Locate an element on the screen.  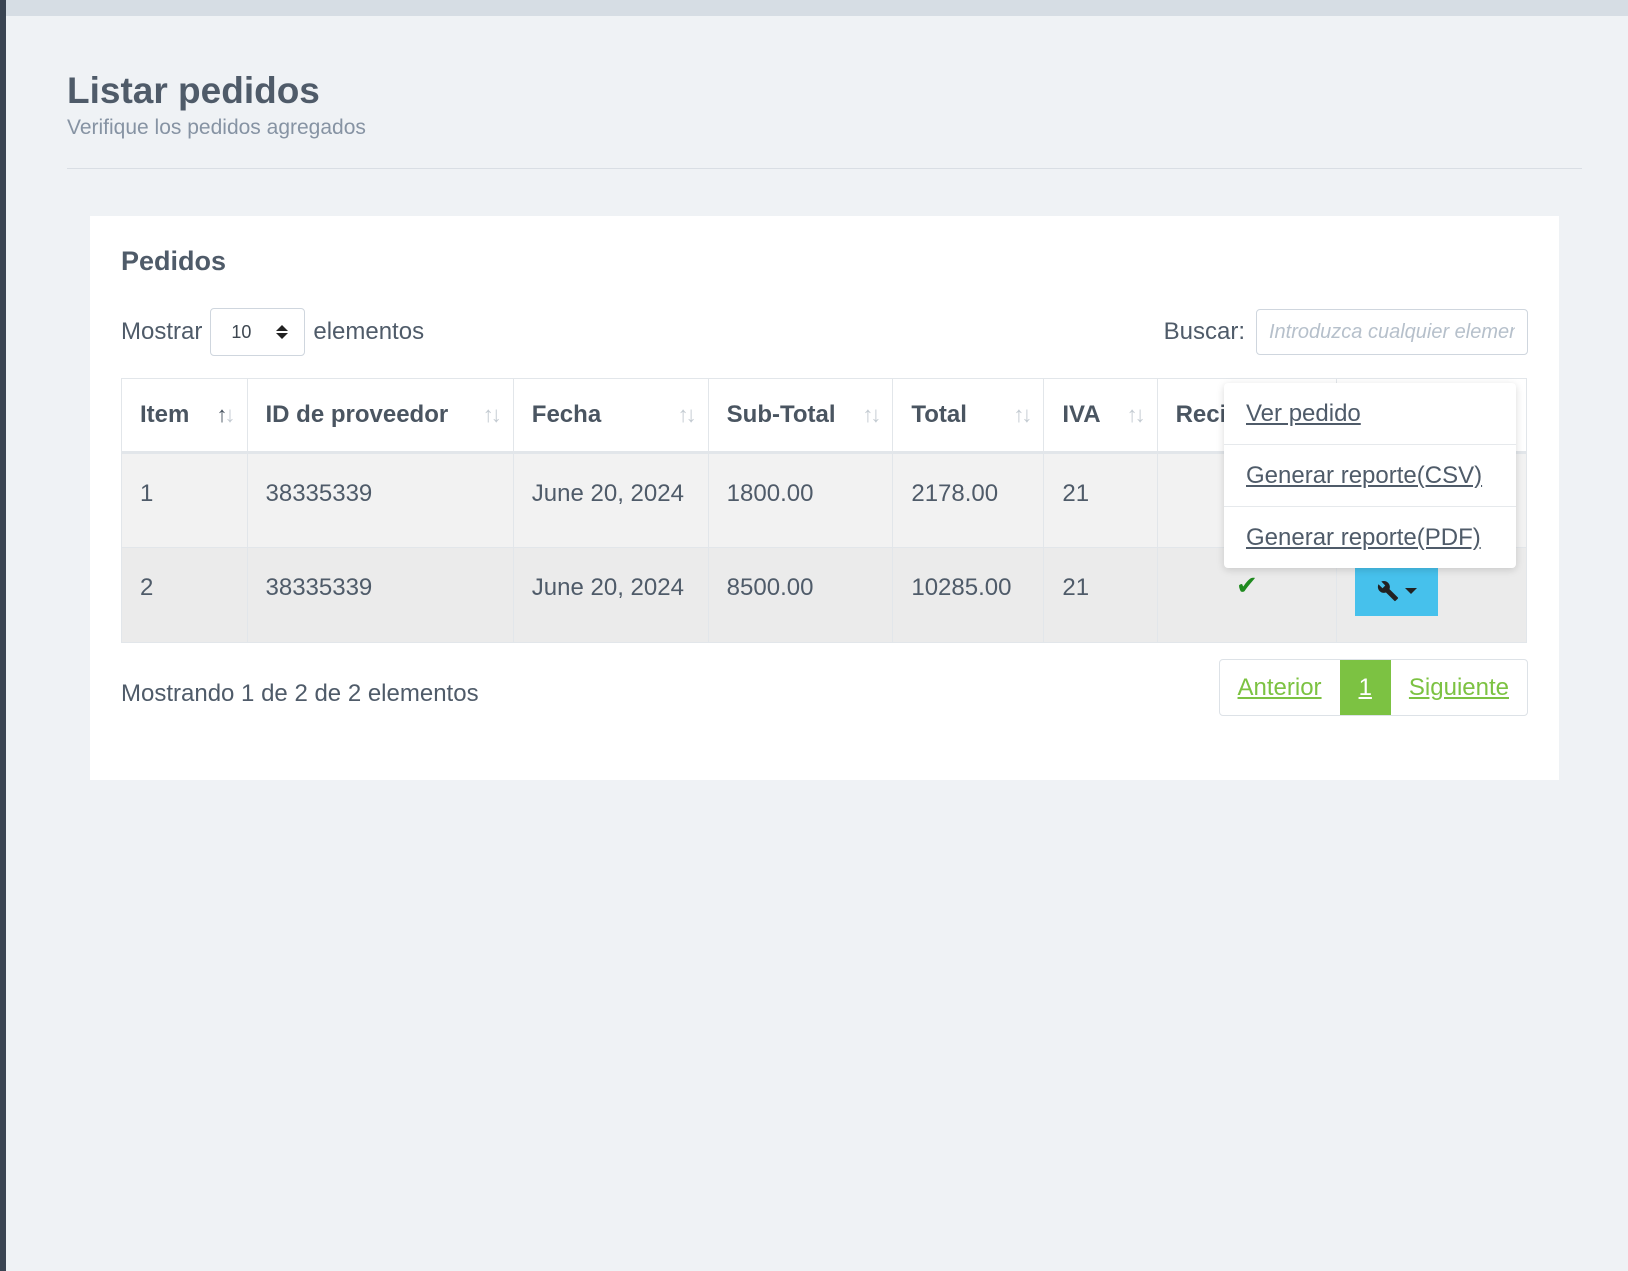
page-length-control: Mostrar 10 elementos is located at coordinates (272, 332).